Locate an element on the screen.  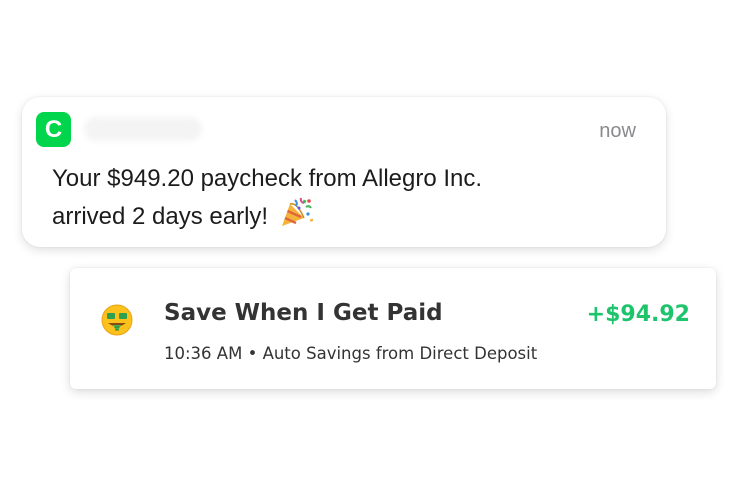
notification-message-line2: arrived 2 days early! is located at coordinates (160, 216).